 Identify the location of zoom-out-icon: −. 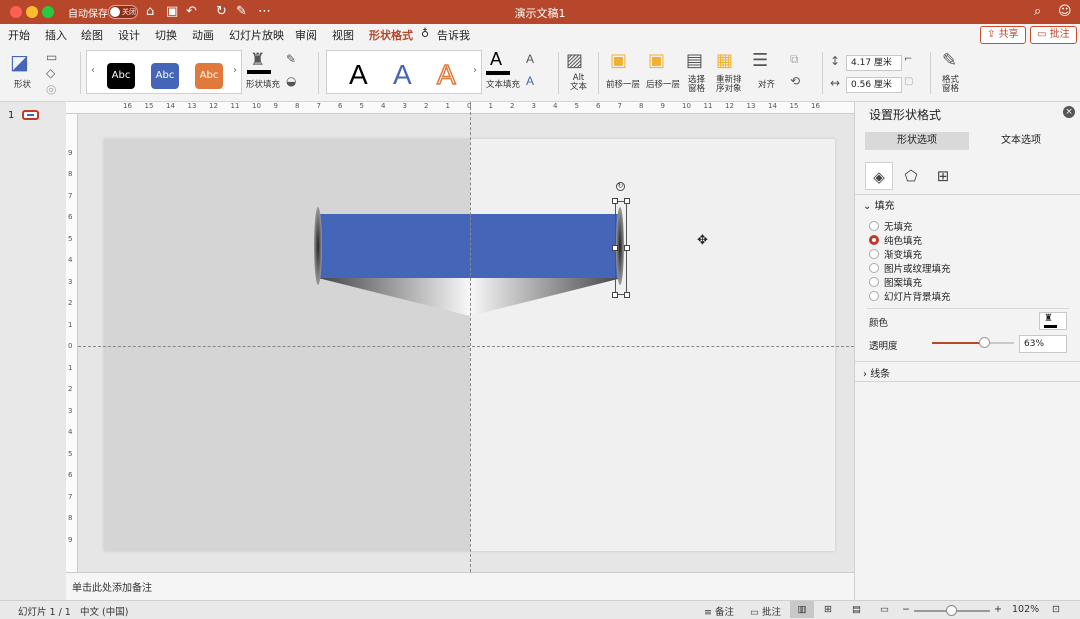
(906, 609).